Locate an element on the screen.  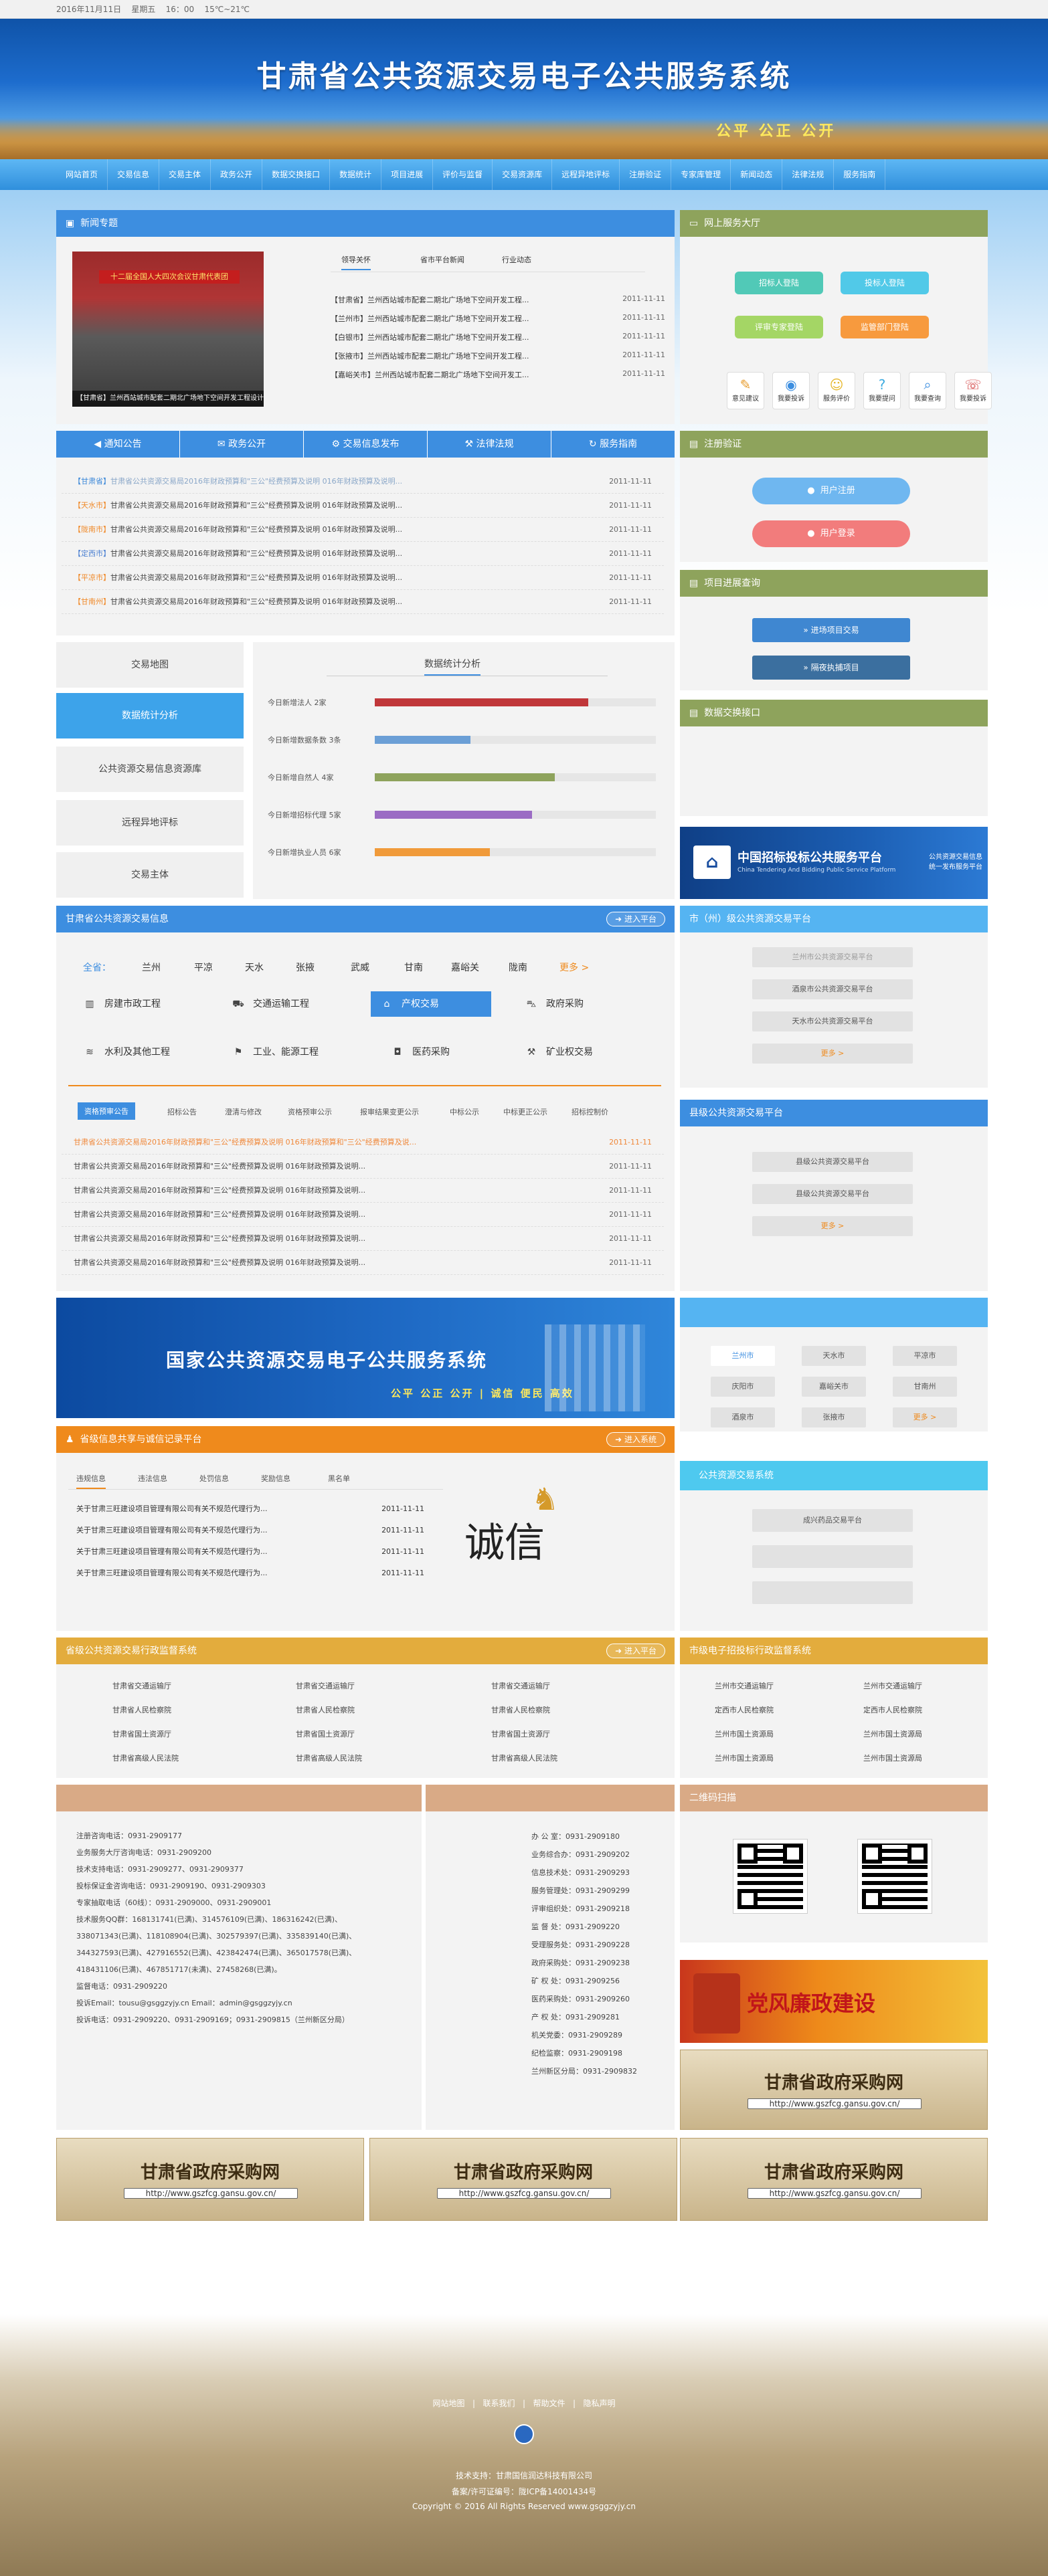
city-link: 平凉市 is located at coordinates (925, 1356).